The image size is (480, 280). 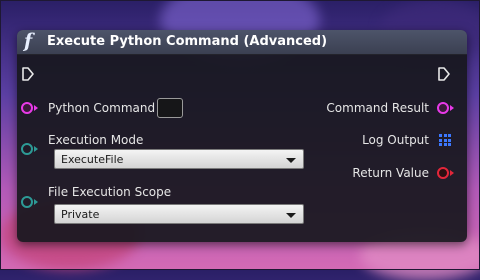 What do you see at coordinates (28, 74) in the screenshot?
I see `exec-input-pin` at bounding box center [28, 74].